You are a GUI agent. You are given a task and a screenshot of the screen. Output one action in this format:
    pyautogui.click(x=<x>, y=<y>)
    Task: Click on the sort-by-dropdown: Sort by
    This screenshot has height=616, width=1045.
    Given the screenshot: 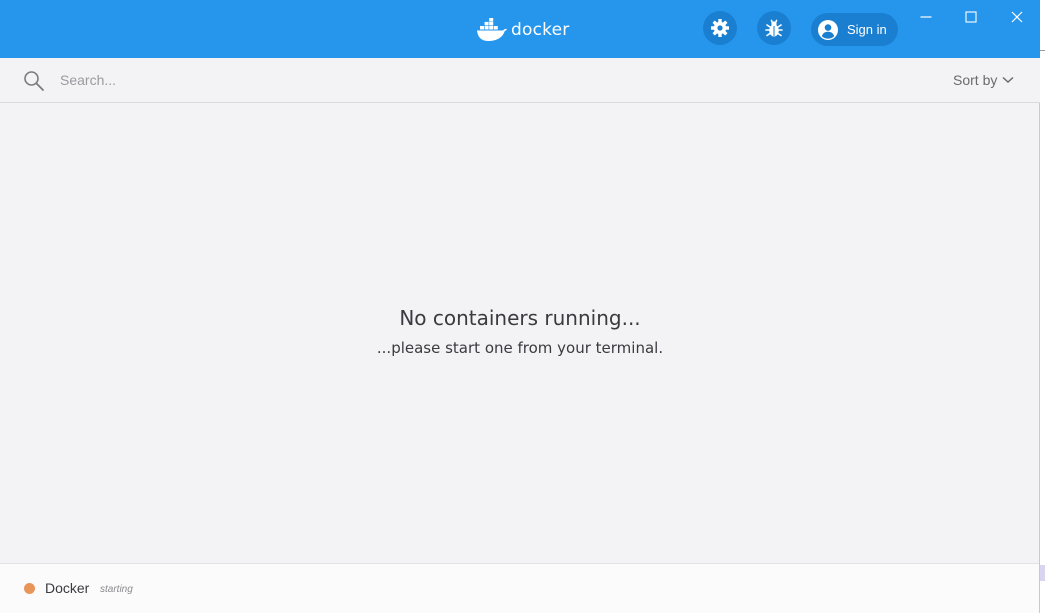 What is the action you would take?
    pyautogui.click(x=983, y=80)
    